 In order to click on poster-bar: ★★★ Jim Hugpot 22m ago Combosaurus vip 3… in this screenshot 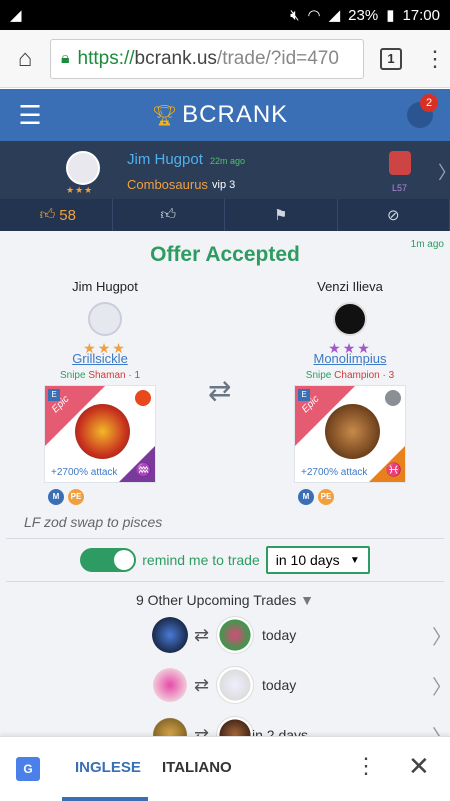, I will do `click(225, 170)`.